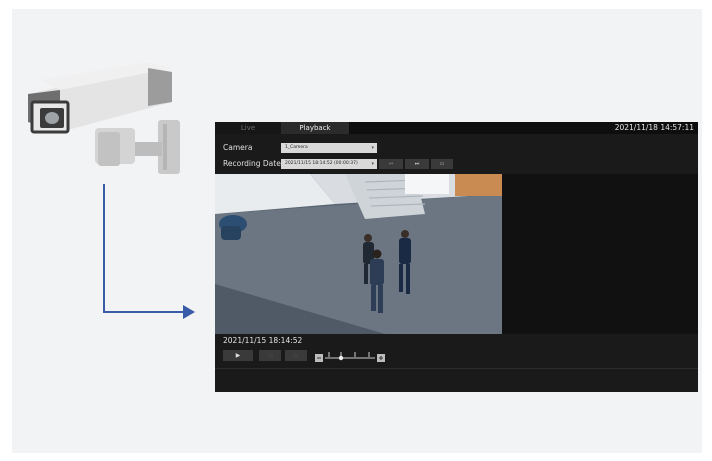  Describe the element at coordinates (104, 118) in the screenshot. I see `security-camera-icon` at that location.